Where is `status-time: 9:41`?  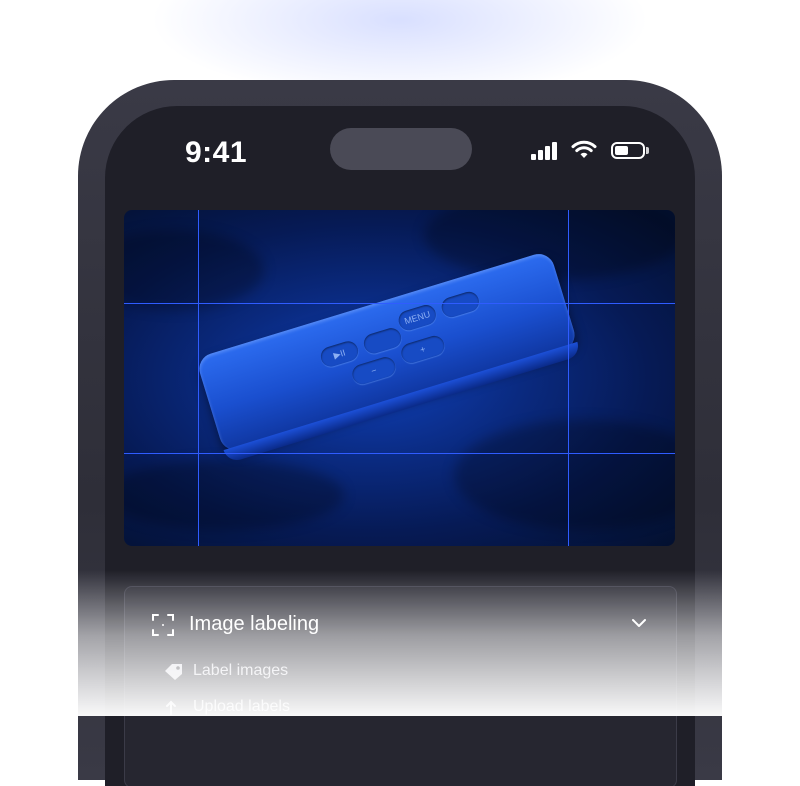 status-time: 9:41 is located at coordinates (216, 152).